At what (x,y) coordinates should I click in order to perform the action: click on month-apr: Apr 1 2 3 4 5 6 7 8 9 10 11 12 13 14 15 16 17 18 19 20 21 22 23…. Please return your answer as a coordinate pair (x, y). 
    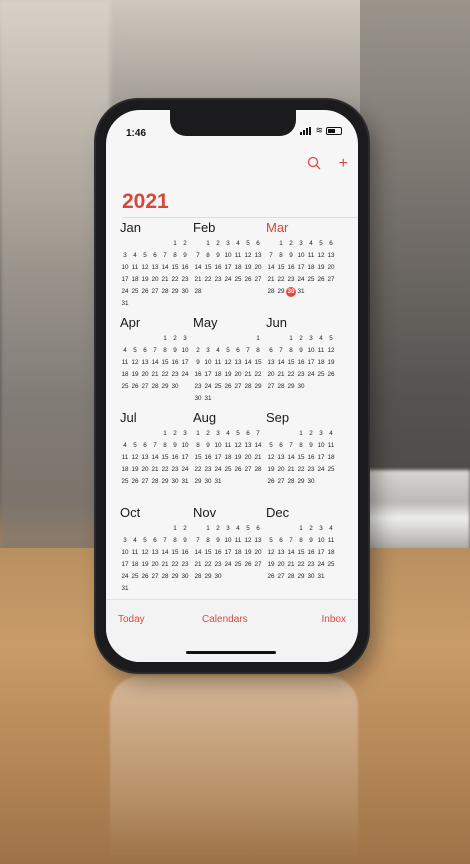
    Looking at the image, I should click on (156, 353).